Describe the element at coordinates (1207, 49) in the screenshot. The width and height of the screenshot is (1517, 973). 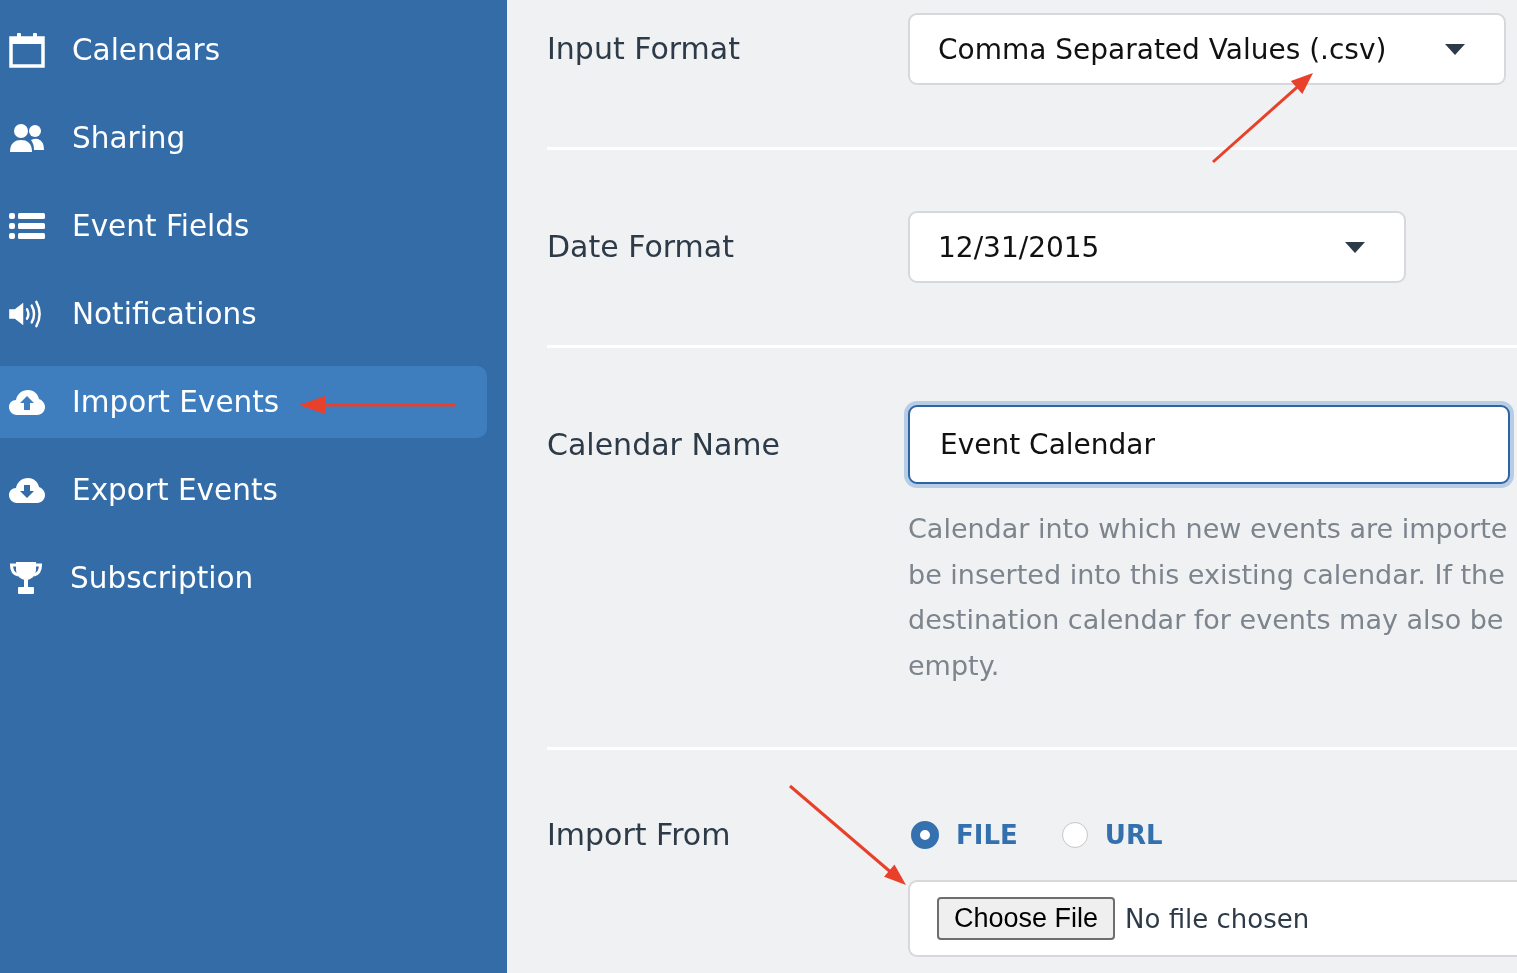
I see `dropdown-select: Comma Separated Values (.csv)` at that location.